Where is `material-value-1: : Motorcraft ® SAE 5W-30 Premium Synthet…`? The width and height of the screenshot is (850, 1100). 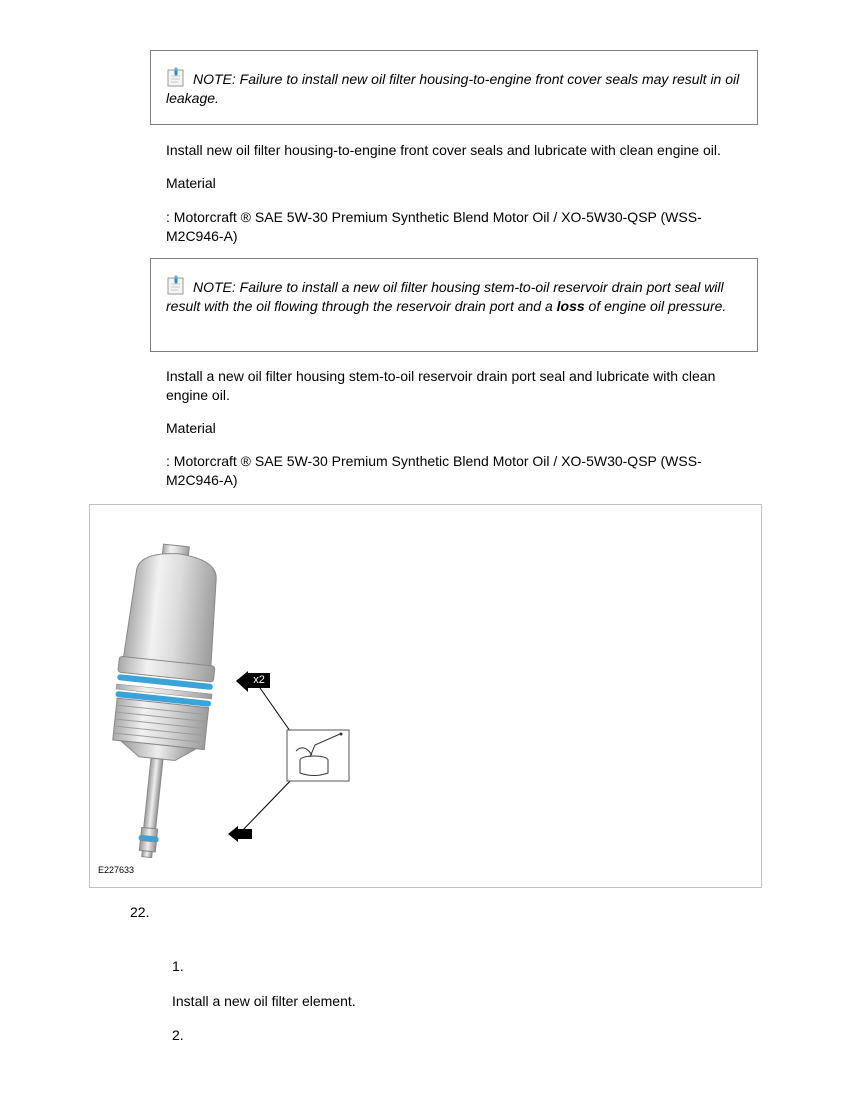 material-value-1: : Motorcraft ® SAE 5W-30 Premium Synthet… is located at coordinates (434, 226).